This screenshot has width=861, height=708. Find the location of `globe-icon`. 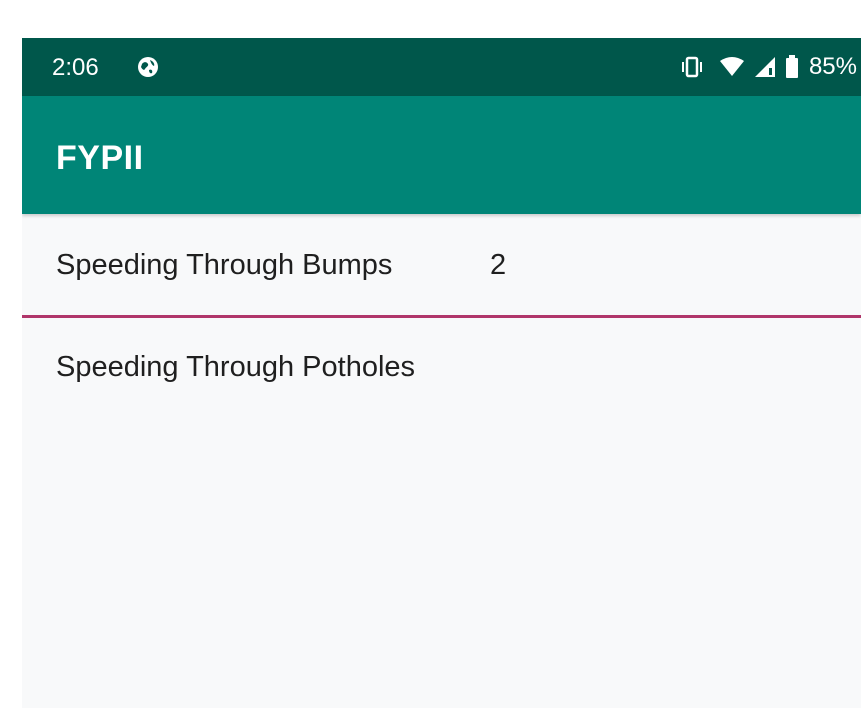

globe-icon is located at coordinates (148, 67).